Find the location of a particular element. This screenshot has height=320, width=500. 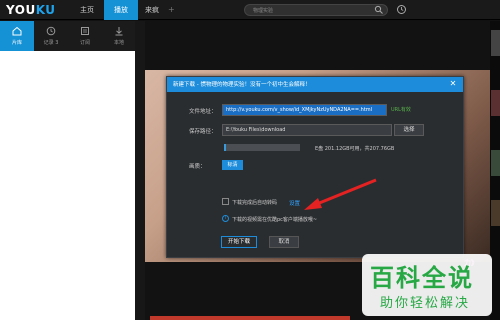

tab-home: 主页 is located at coordinates (87, 10).